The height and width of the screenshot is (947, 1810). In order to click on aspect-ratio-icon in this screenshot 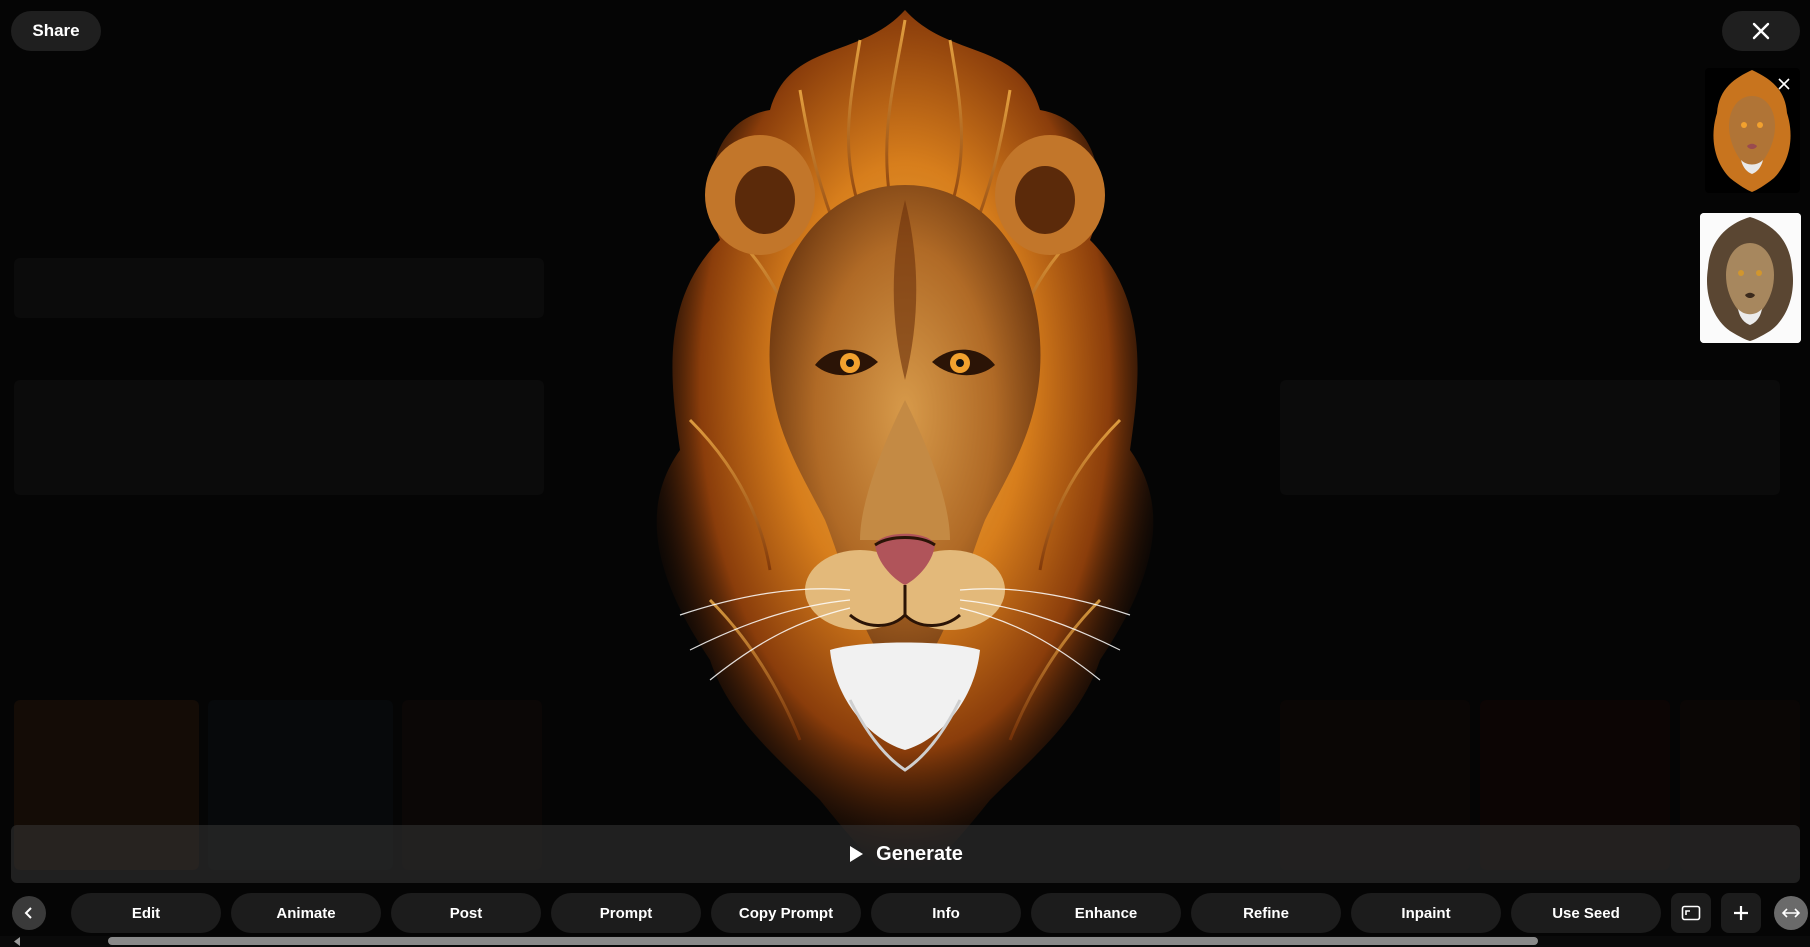, I will do `click(1691, 913)`.